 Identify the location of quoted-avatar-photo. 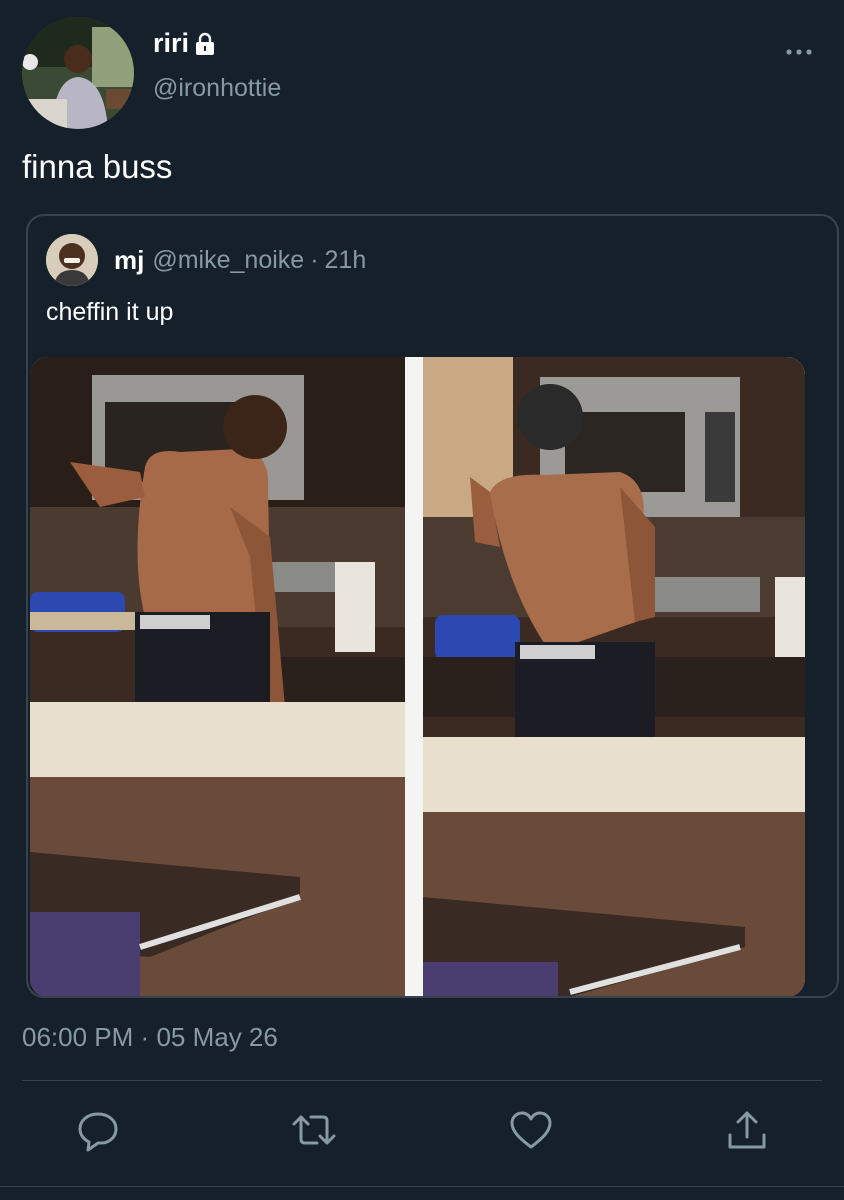
(72, 260).